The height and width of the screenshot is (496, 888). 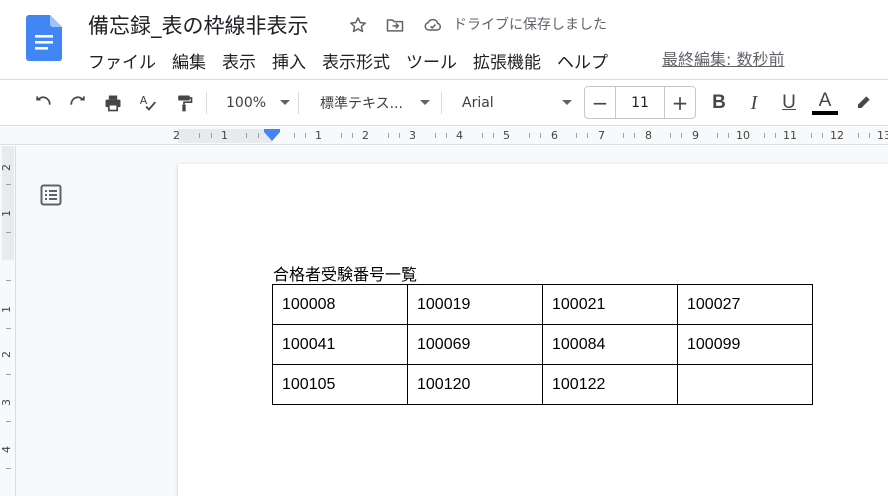 I want to click on table-cell: 100008, so click(x=340, y=304).